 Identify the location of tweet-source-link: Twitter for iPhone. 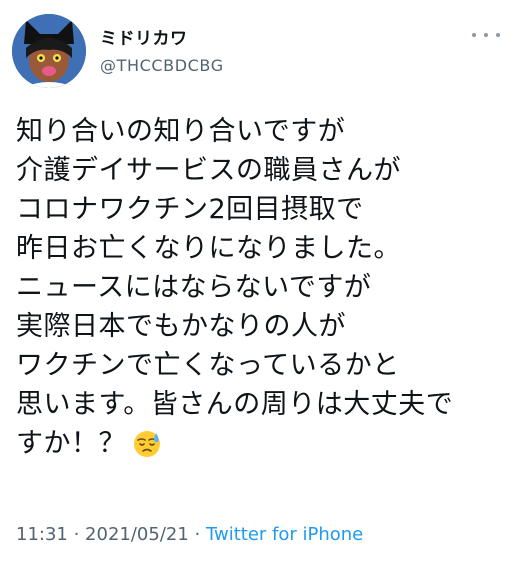
(284, 534).